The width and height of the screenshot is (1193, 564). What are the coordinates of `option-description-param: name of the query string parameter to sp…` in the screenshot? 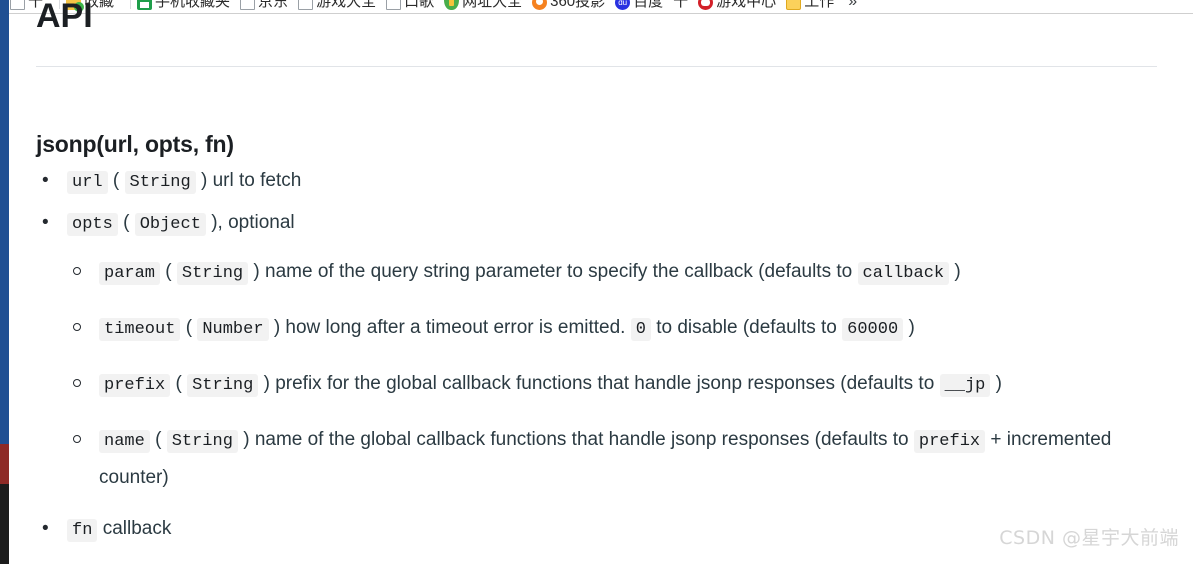 It's located at (559, 271).